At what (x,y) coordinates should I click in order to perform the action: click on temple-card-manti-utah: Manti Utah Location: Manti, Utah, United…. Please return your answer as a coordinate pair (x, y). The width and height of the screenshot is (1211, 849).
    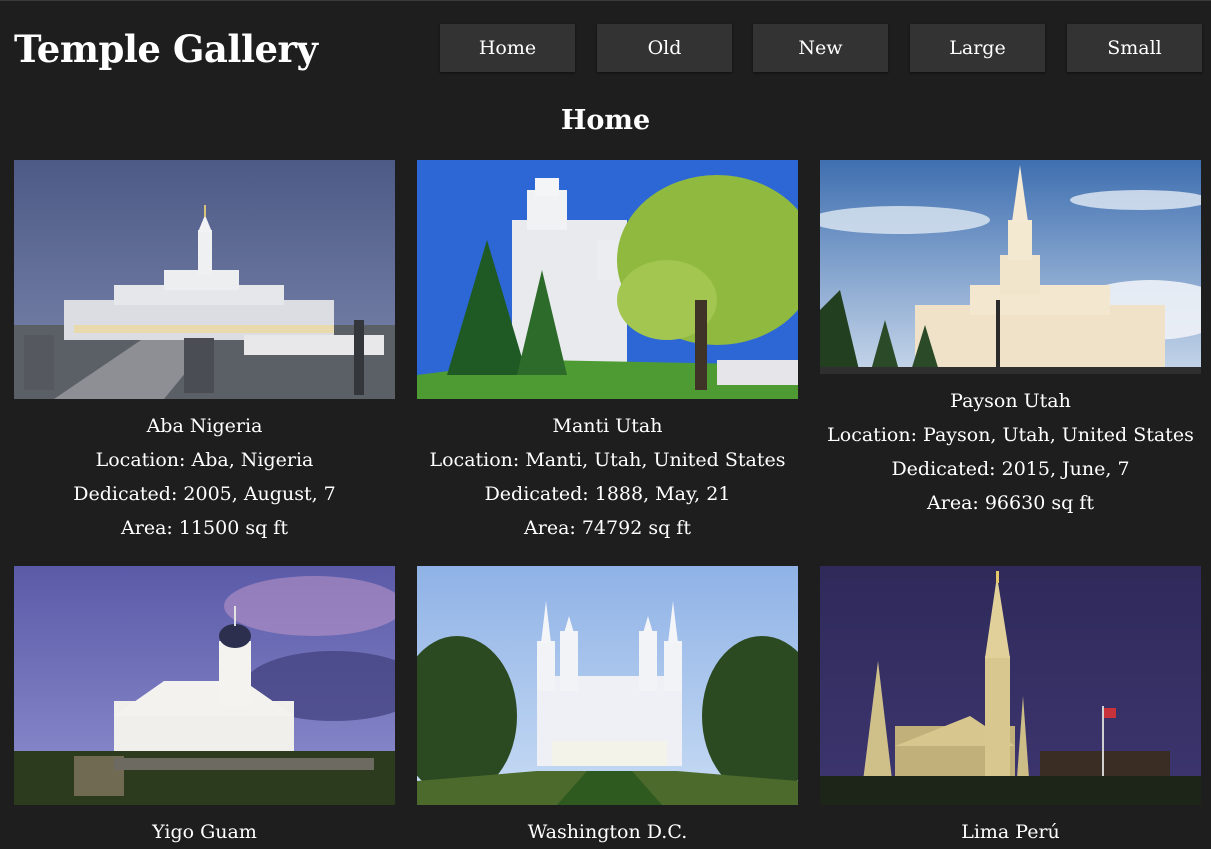
    Looking at the image, I should click on (607, 352).